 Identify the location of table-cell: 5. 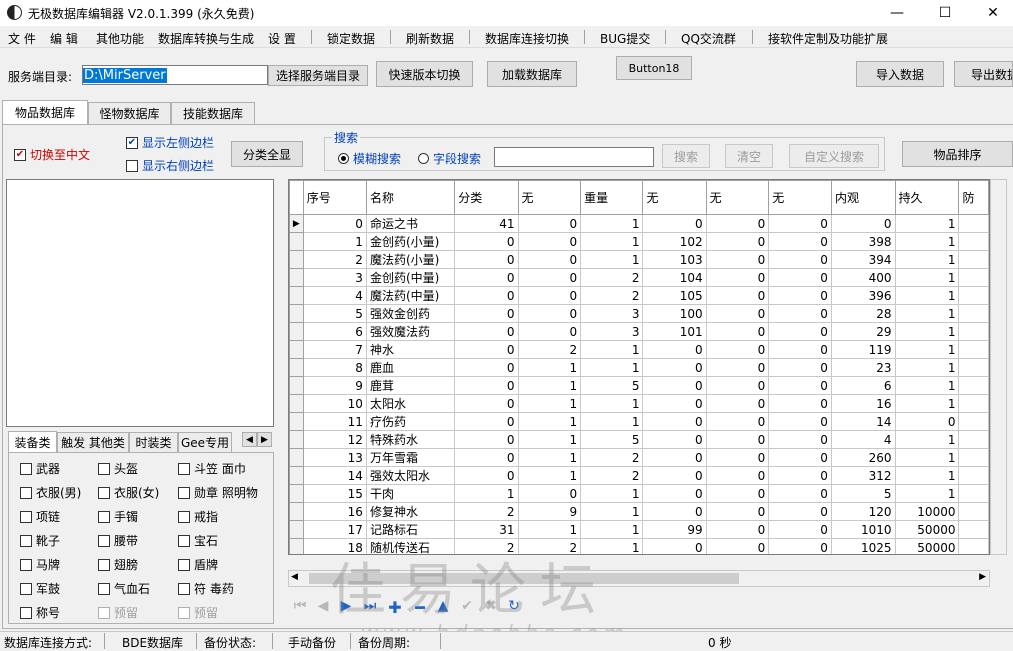
(612, 385).